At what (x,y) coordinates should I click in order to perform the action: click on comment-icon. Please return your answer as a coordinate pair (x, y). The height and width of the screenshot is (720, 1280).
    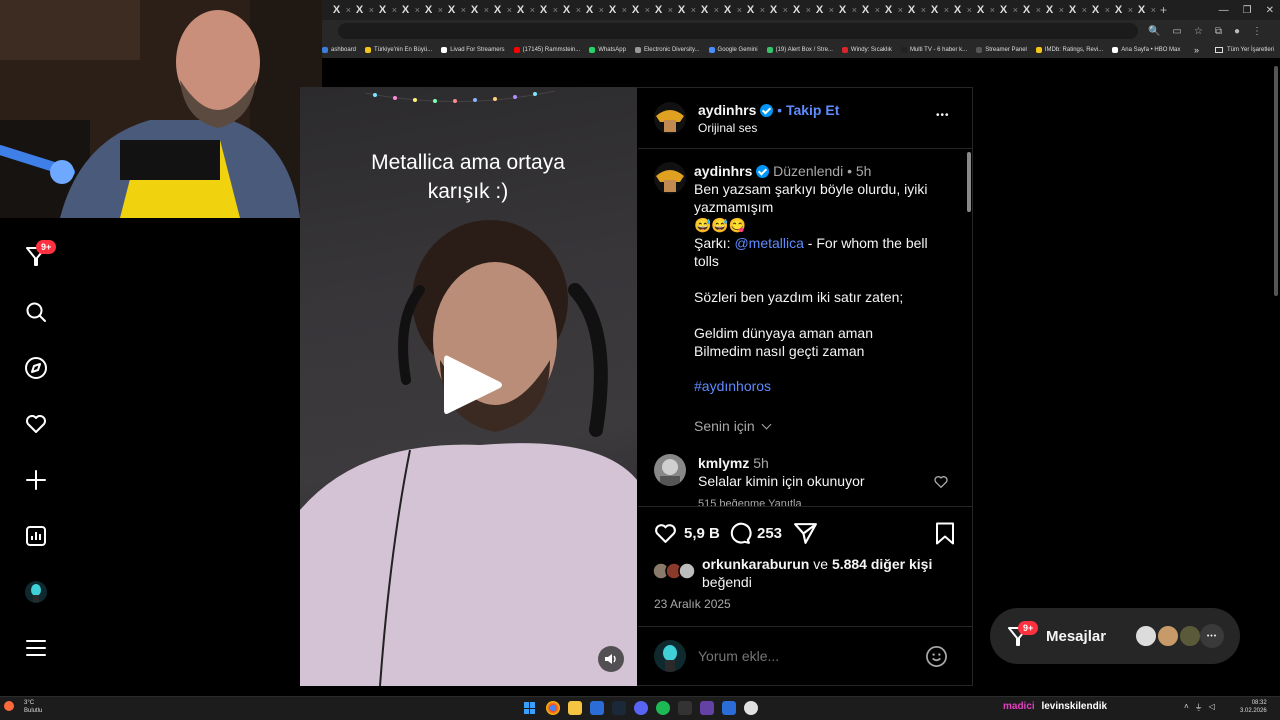
    Looking at the image, I should click on (739, 533).